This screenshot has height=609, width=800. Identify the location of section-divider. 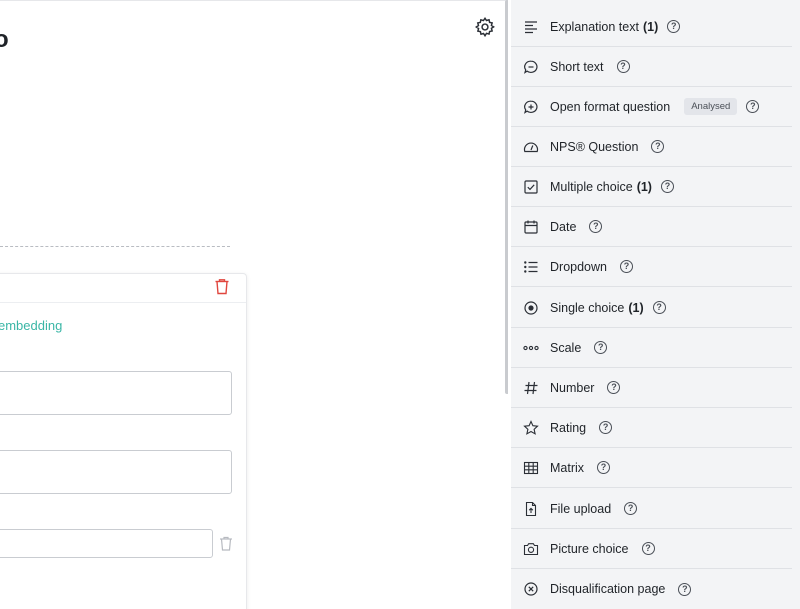
(115, 246).